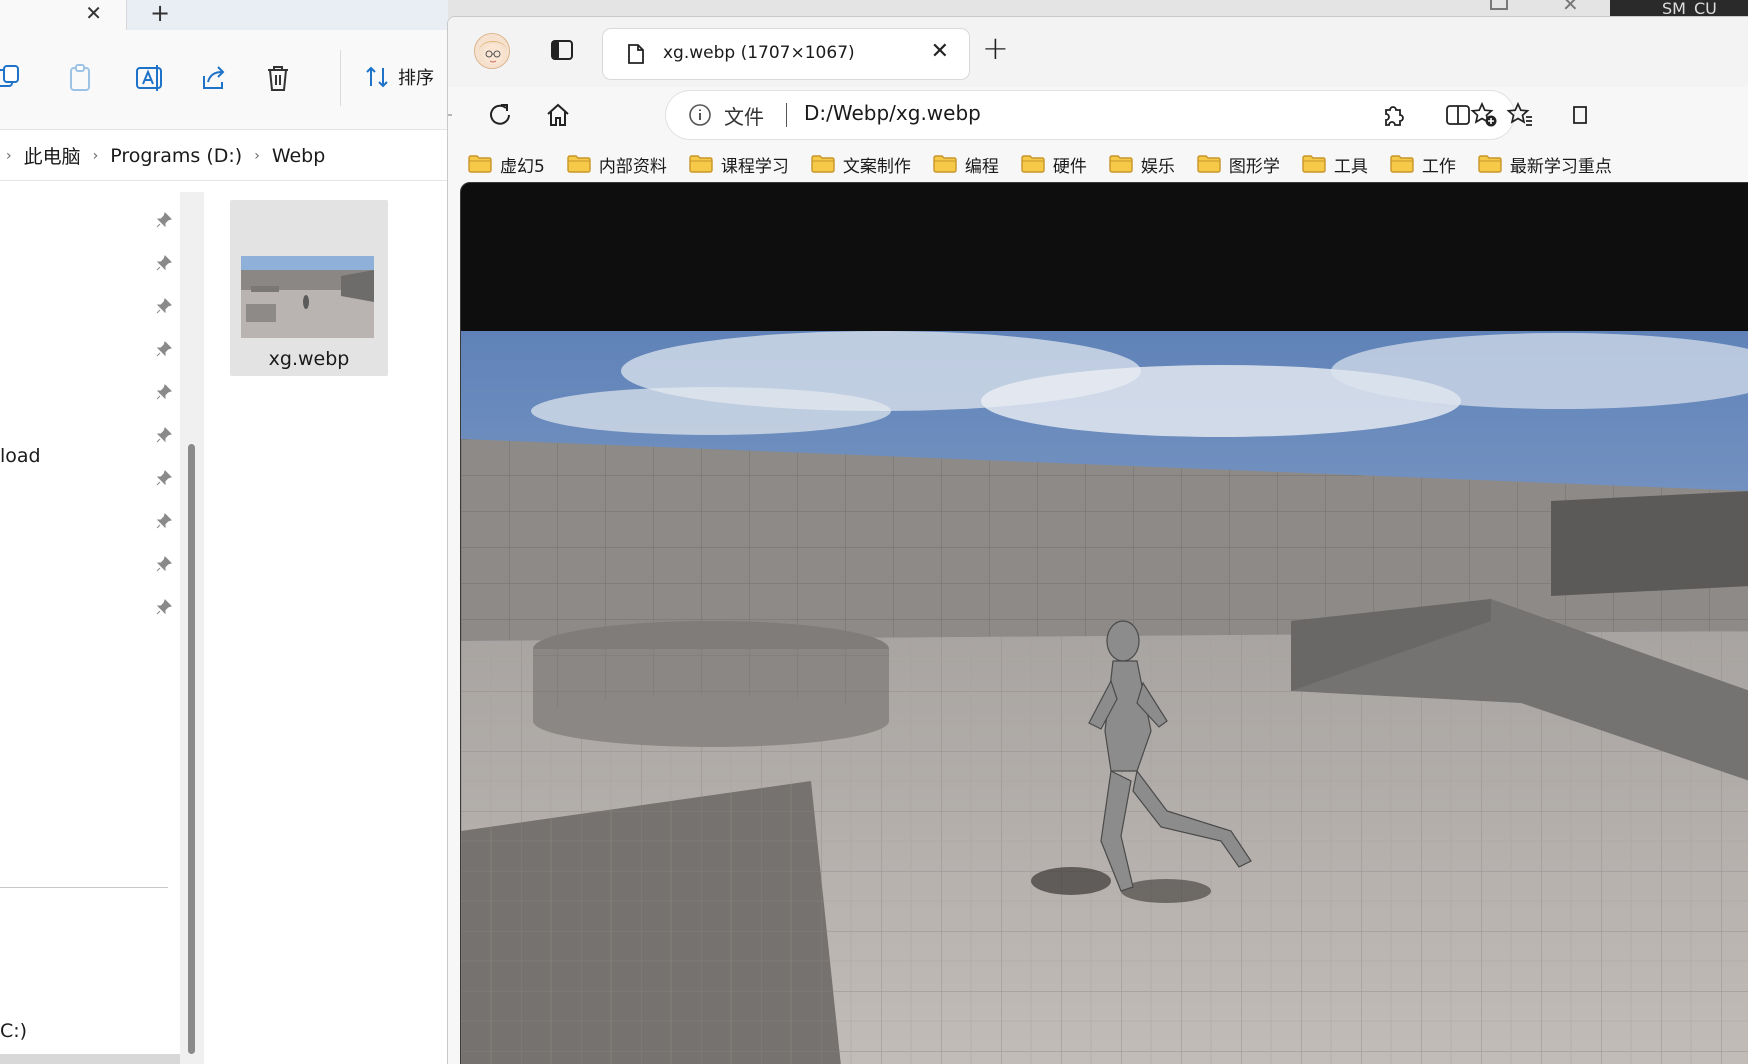  I want to click on home-icon, so click(558, 115).